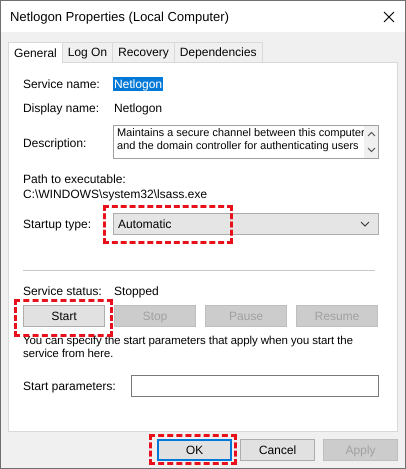  Describe the element at coordinates (119, 16) in the screenshot. I see `window-title: Netlogon Properties (Local Computer)` at that location.